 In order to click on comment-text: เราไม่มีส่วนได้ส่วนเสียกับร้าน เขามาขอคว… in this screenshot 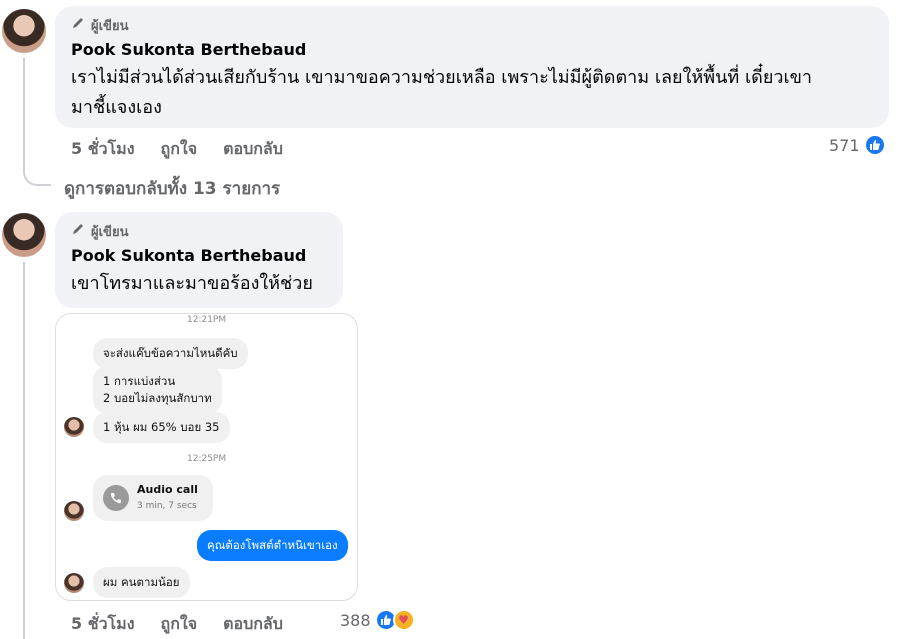, I will do `click(473, 93)`.